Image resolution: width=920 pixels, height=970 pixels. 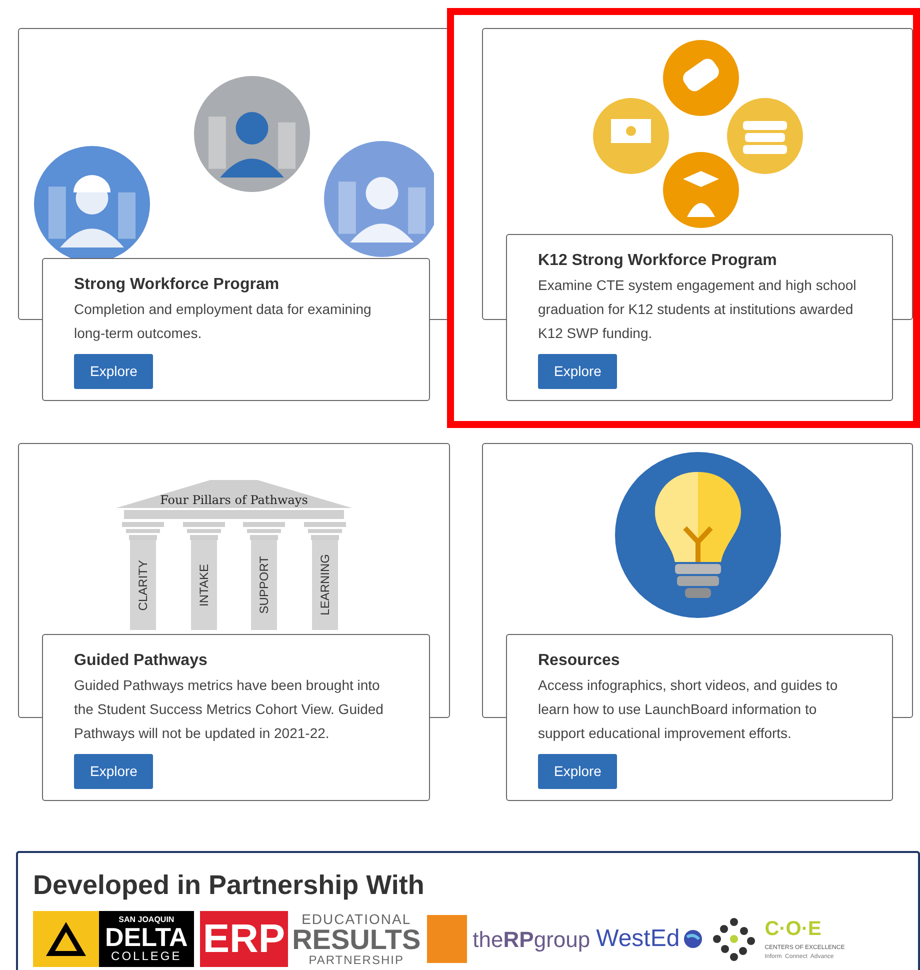 What do you see at coordinates (143, 585) in the screenshot?
I see `pillar-label: CLARITY` at bounding box center [143, 585].